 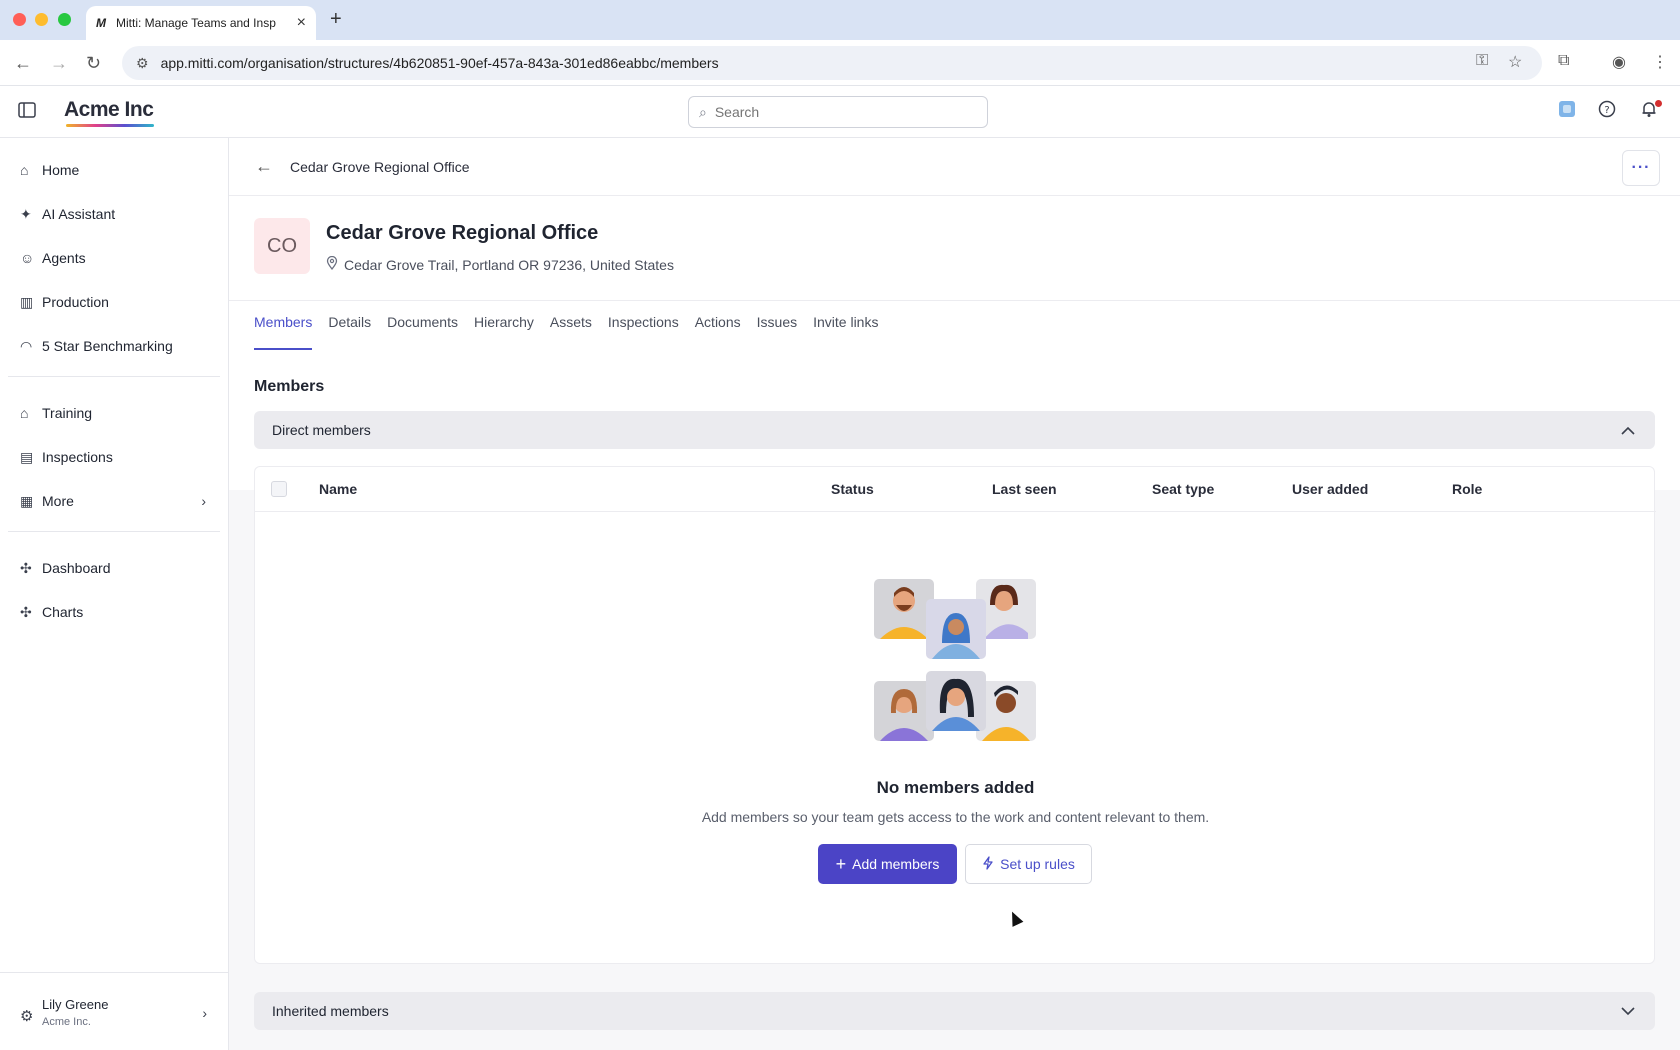 What do you see at coordinates (643, 332) in the screenshot?
I see `tab-inspections: Inspections` at bounding box center [643, 332].